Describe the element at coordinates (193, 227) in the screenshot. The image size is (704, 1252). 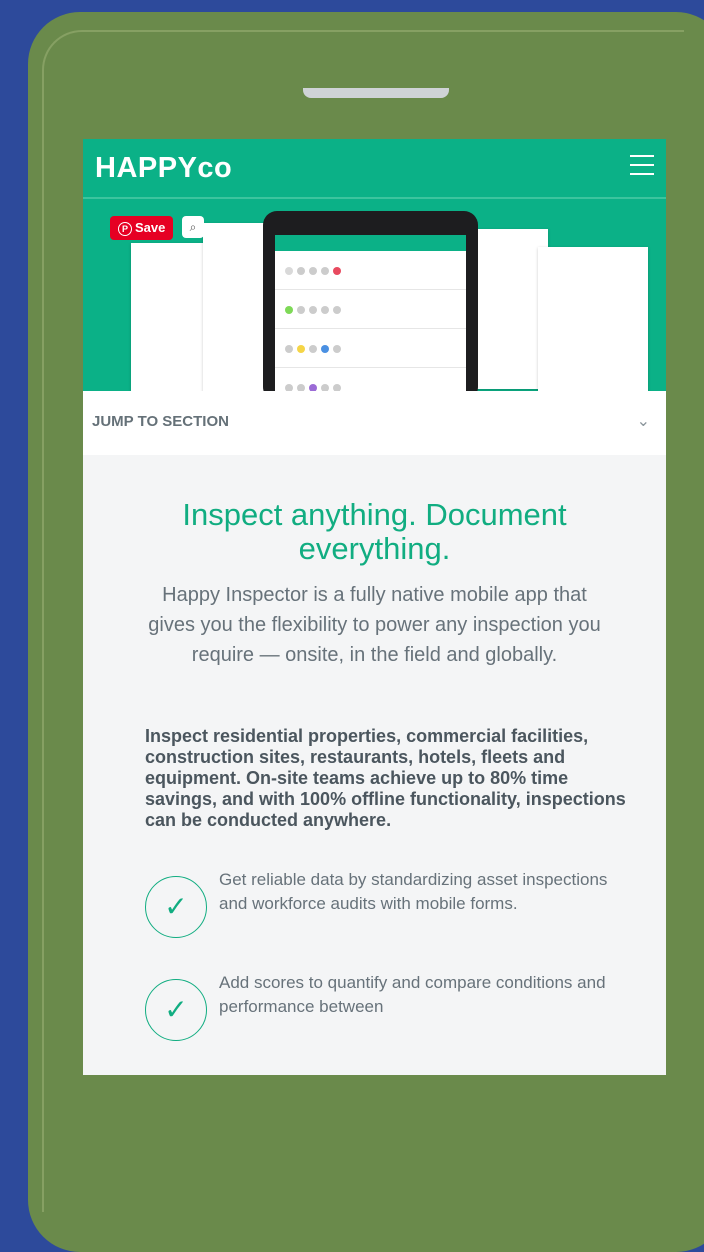
I see `visual-search-icon: ⌕` at that location.